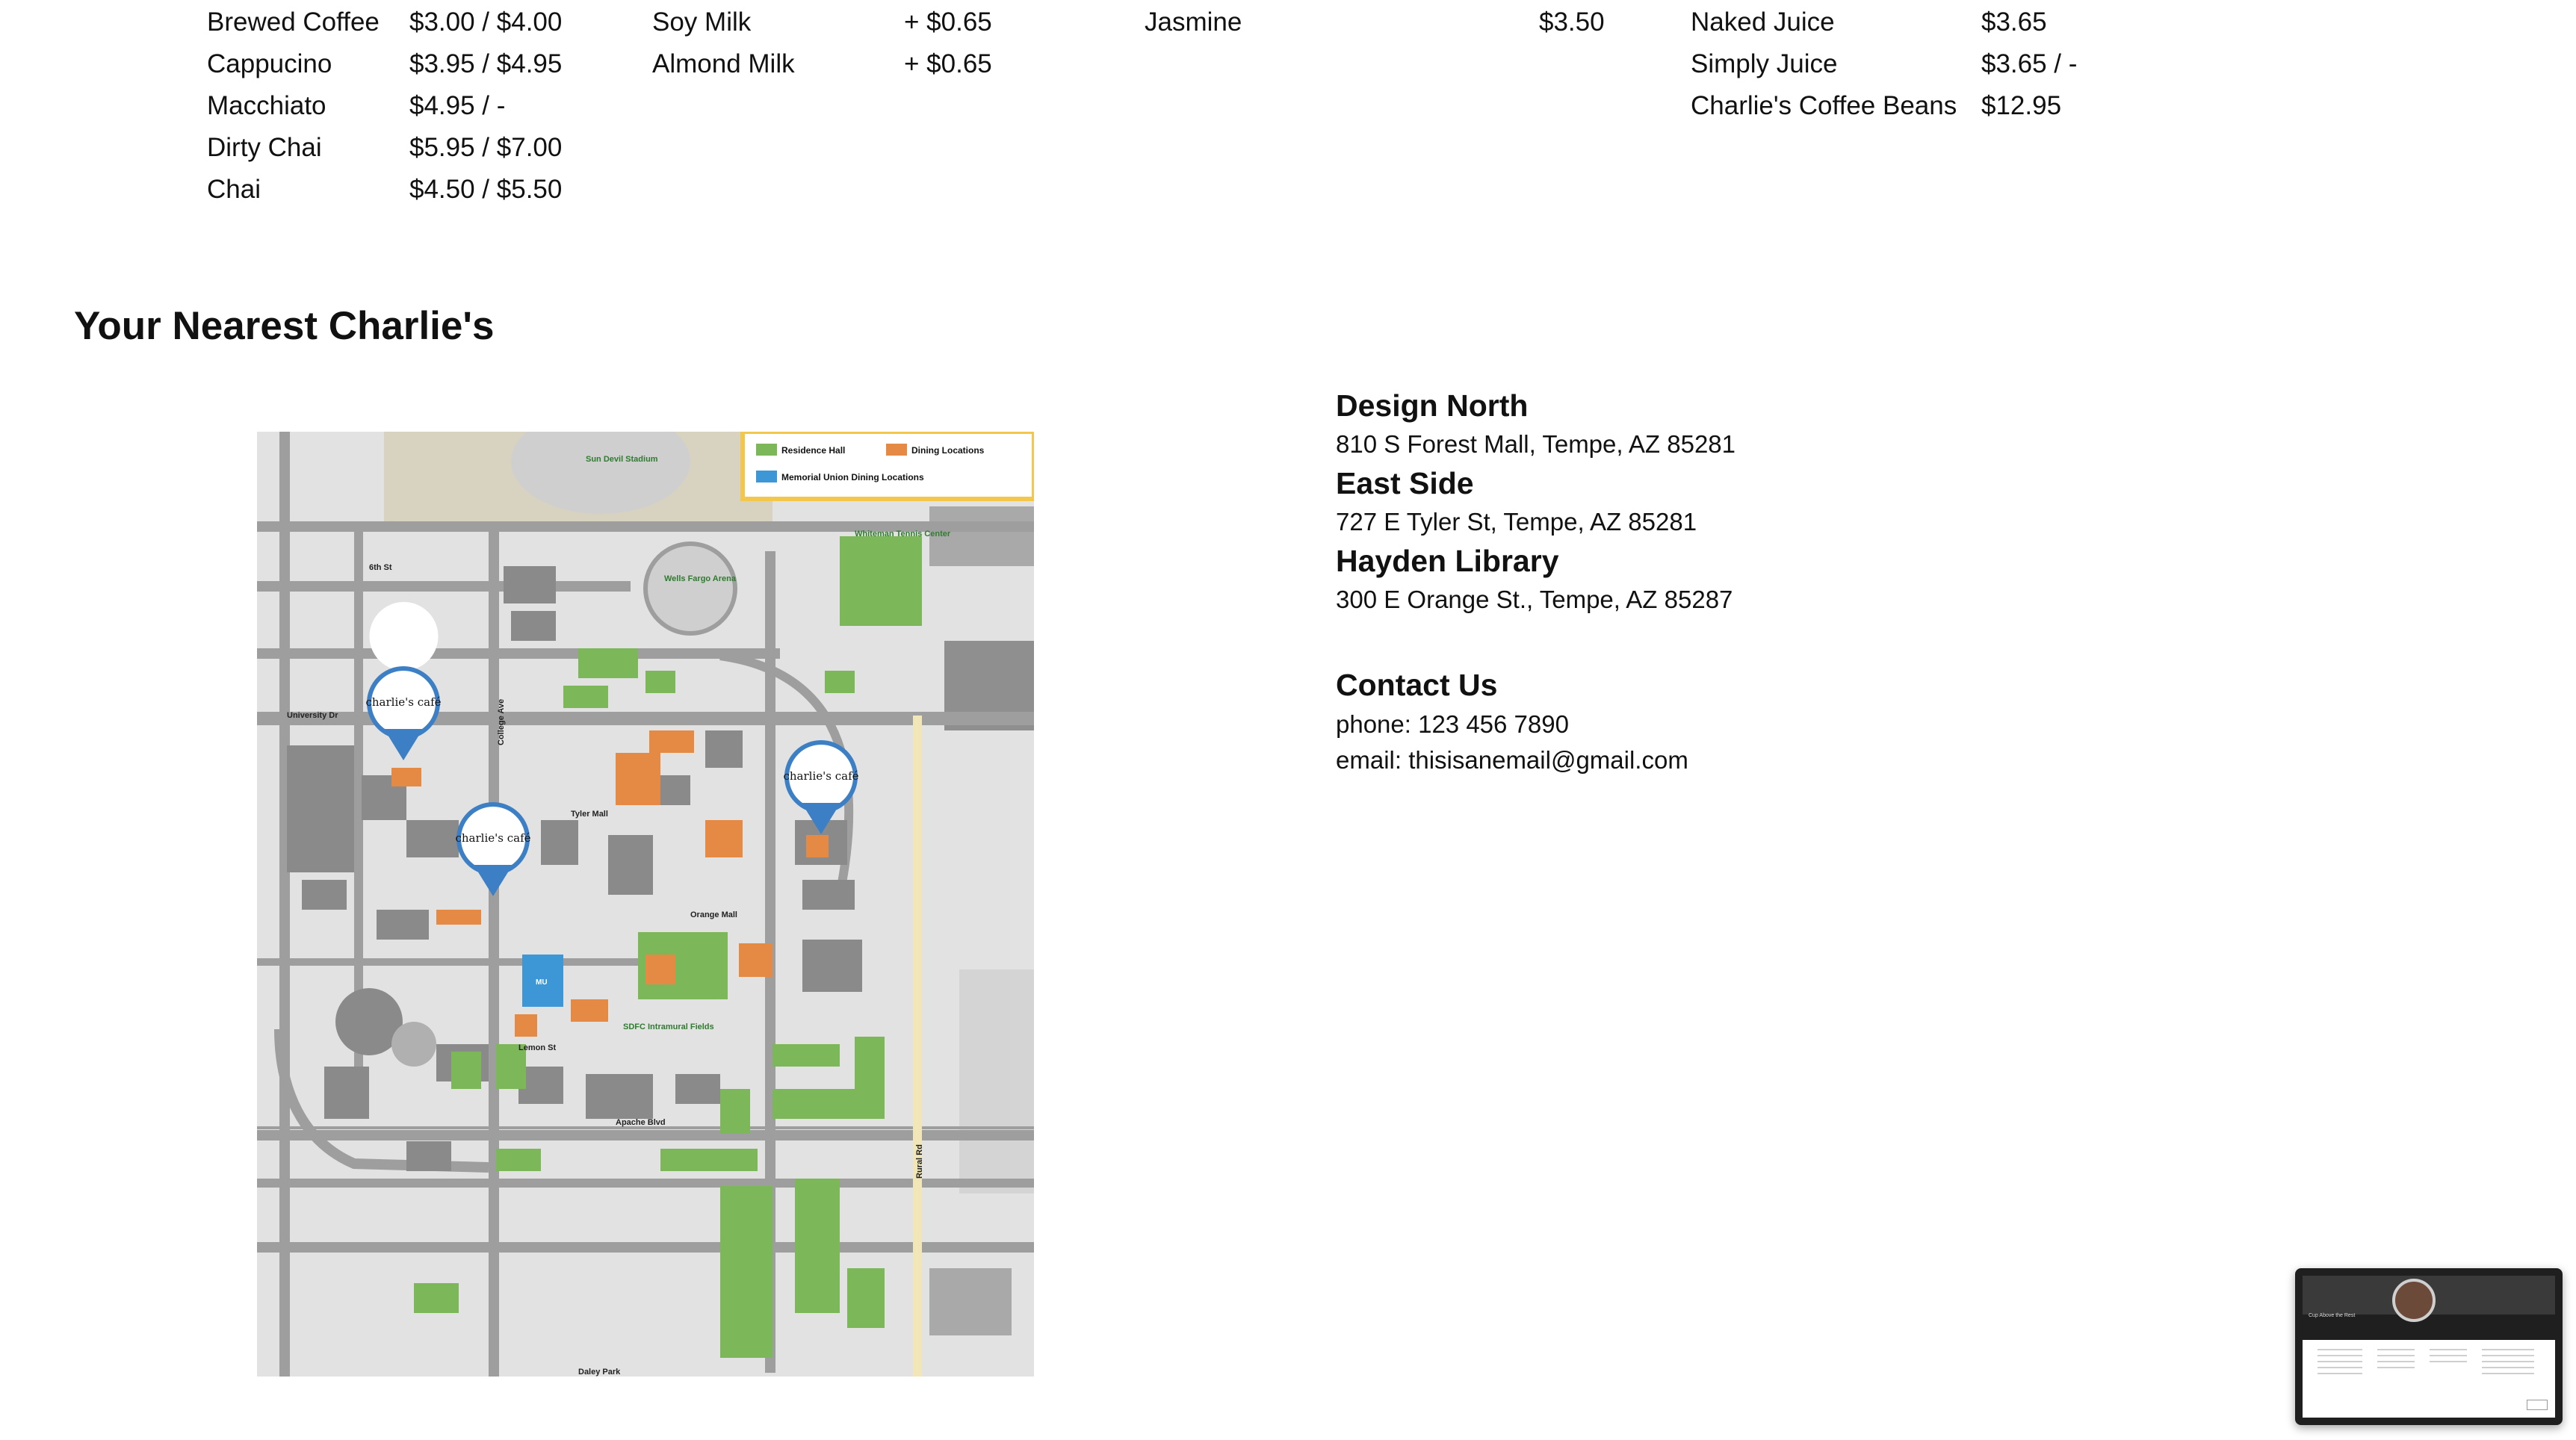  I want to click on menu-item-name: Brewed Coffee, so click(293, 22).